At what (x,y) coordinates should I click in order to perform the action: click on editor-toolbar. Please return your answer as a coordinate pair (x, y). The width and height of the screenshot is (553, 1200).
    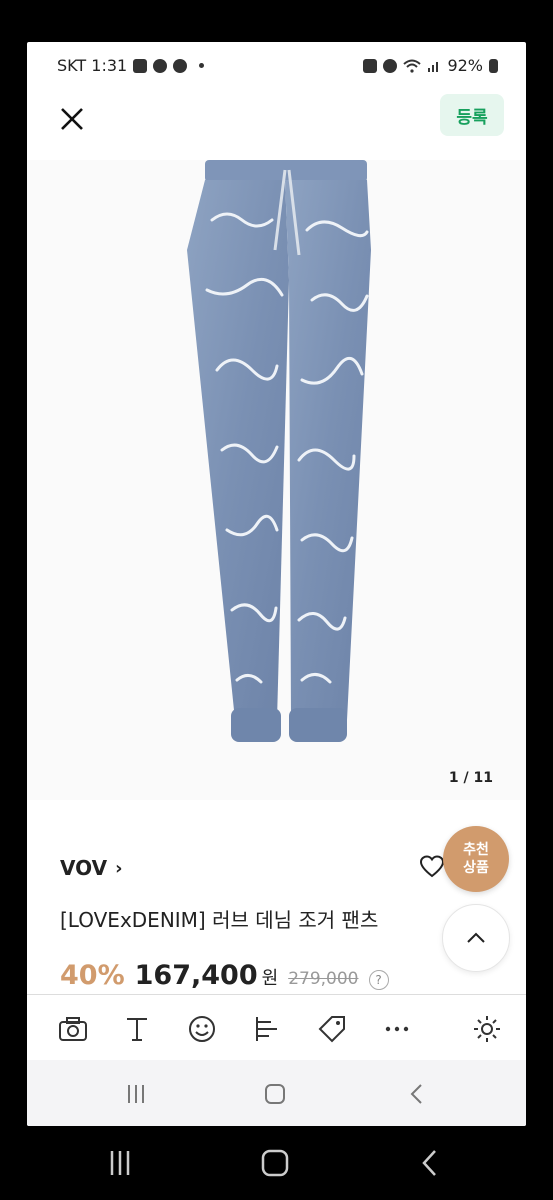
    Looking at the image, I should click on (276, 1027).